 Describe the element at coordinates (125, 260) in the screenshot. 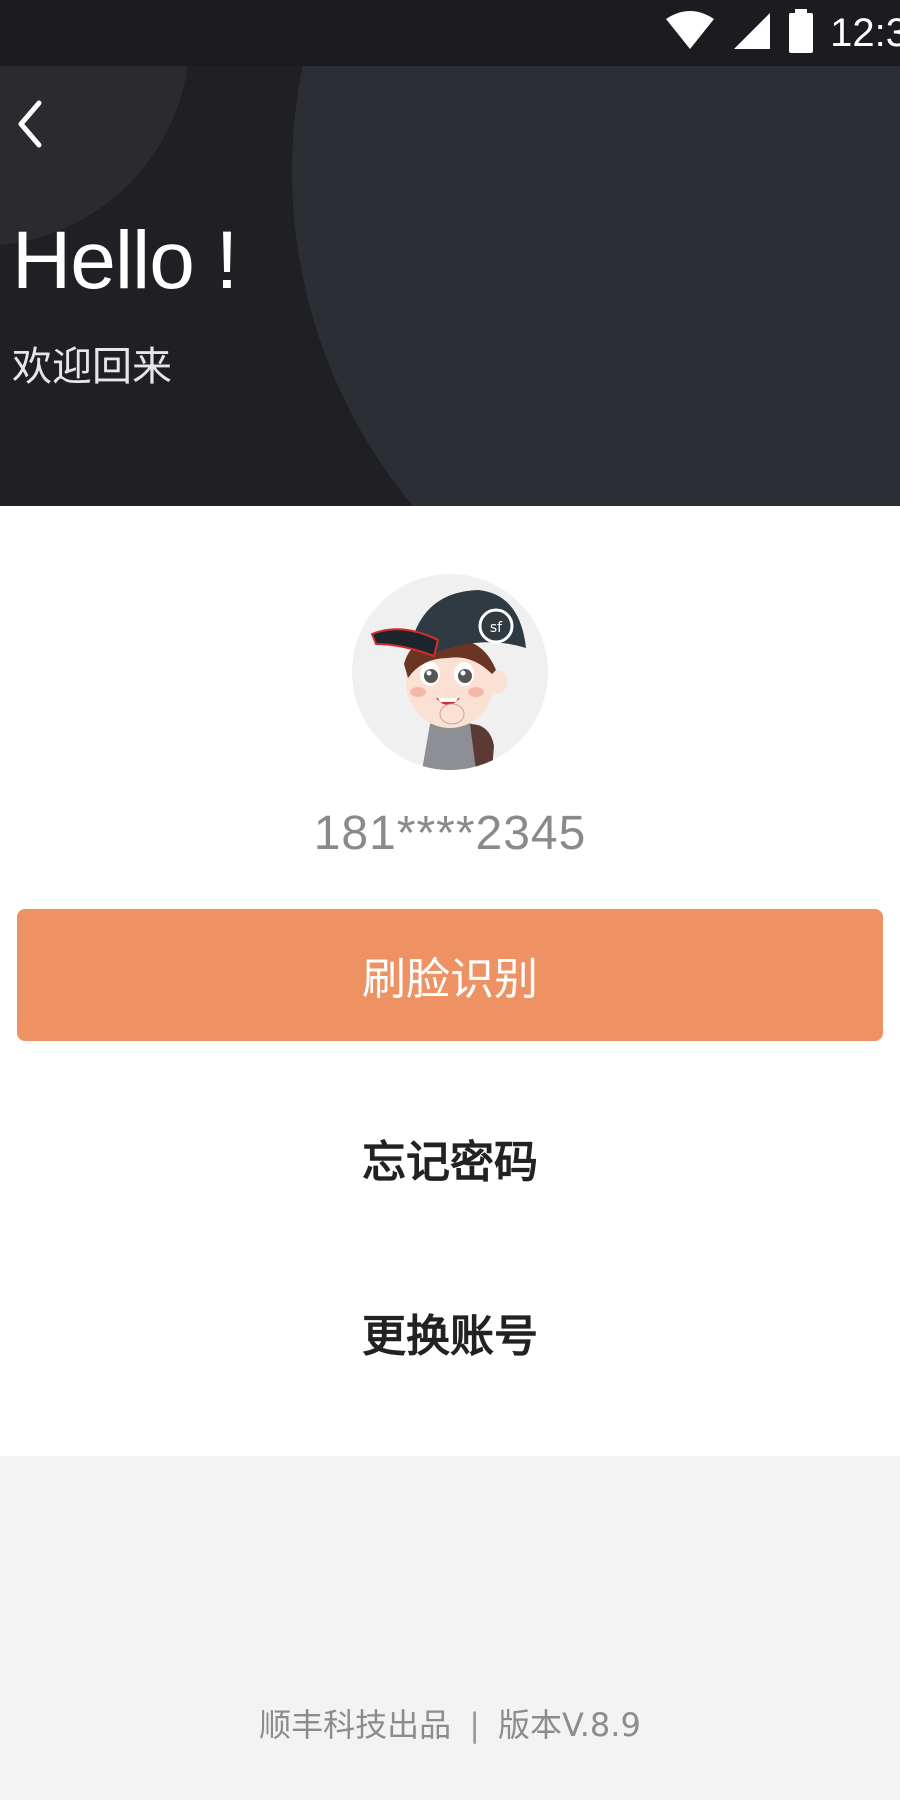

I see `greeting-title: Hello !` at that location.